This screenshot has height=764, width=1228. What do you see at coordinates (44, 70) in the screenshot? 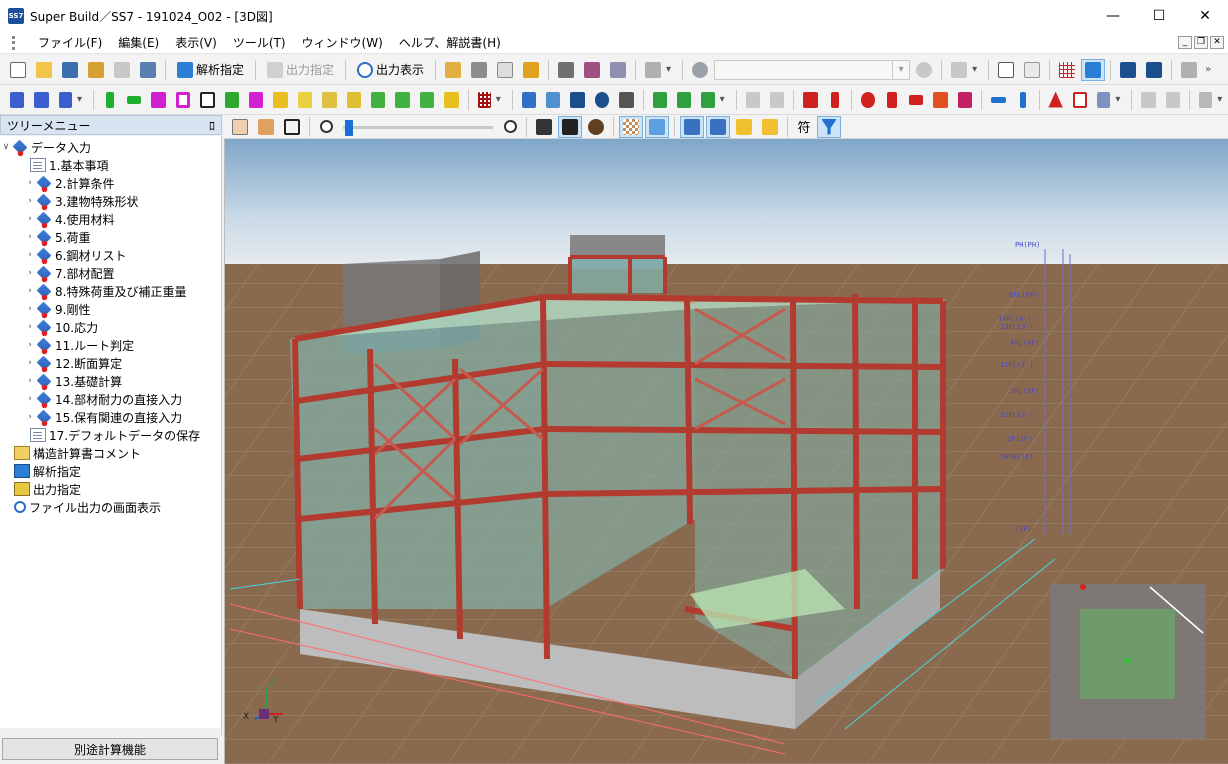
I see `open-button` at bounding box center [44, 70].